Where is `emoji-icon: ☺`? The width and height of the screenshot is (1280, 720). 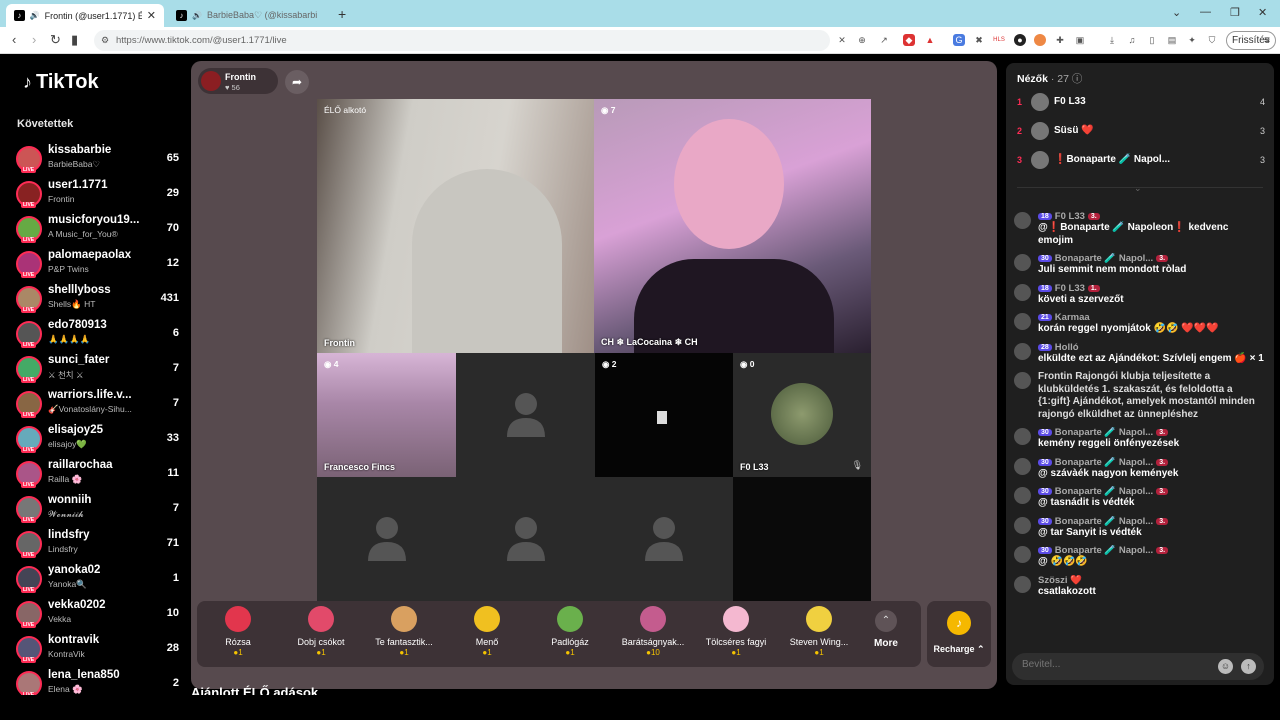
emoji-icon: ☺ is located at coordinates (1225, 666).